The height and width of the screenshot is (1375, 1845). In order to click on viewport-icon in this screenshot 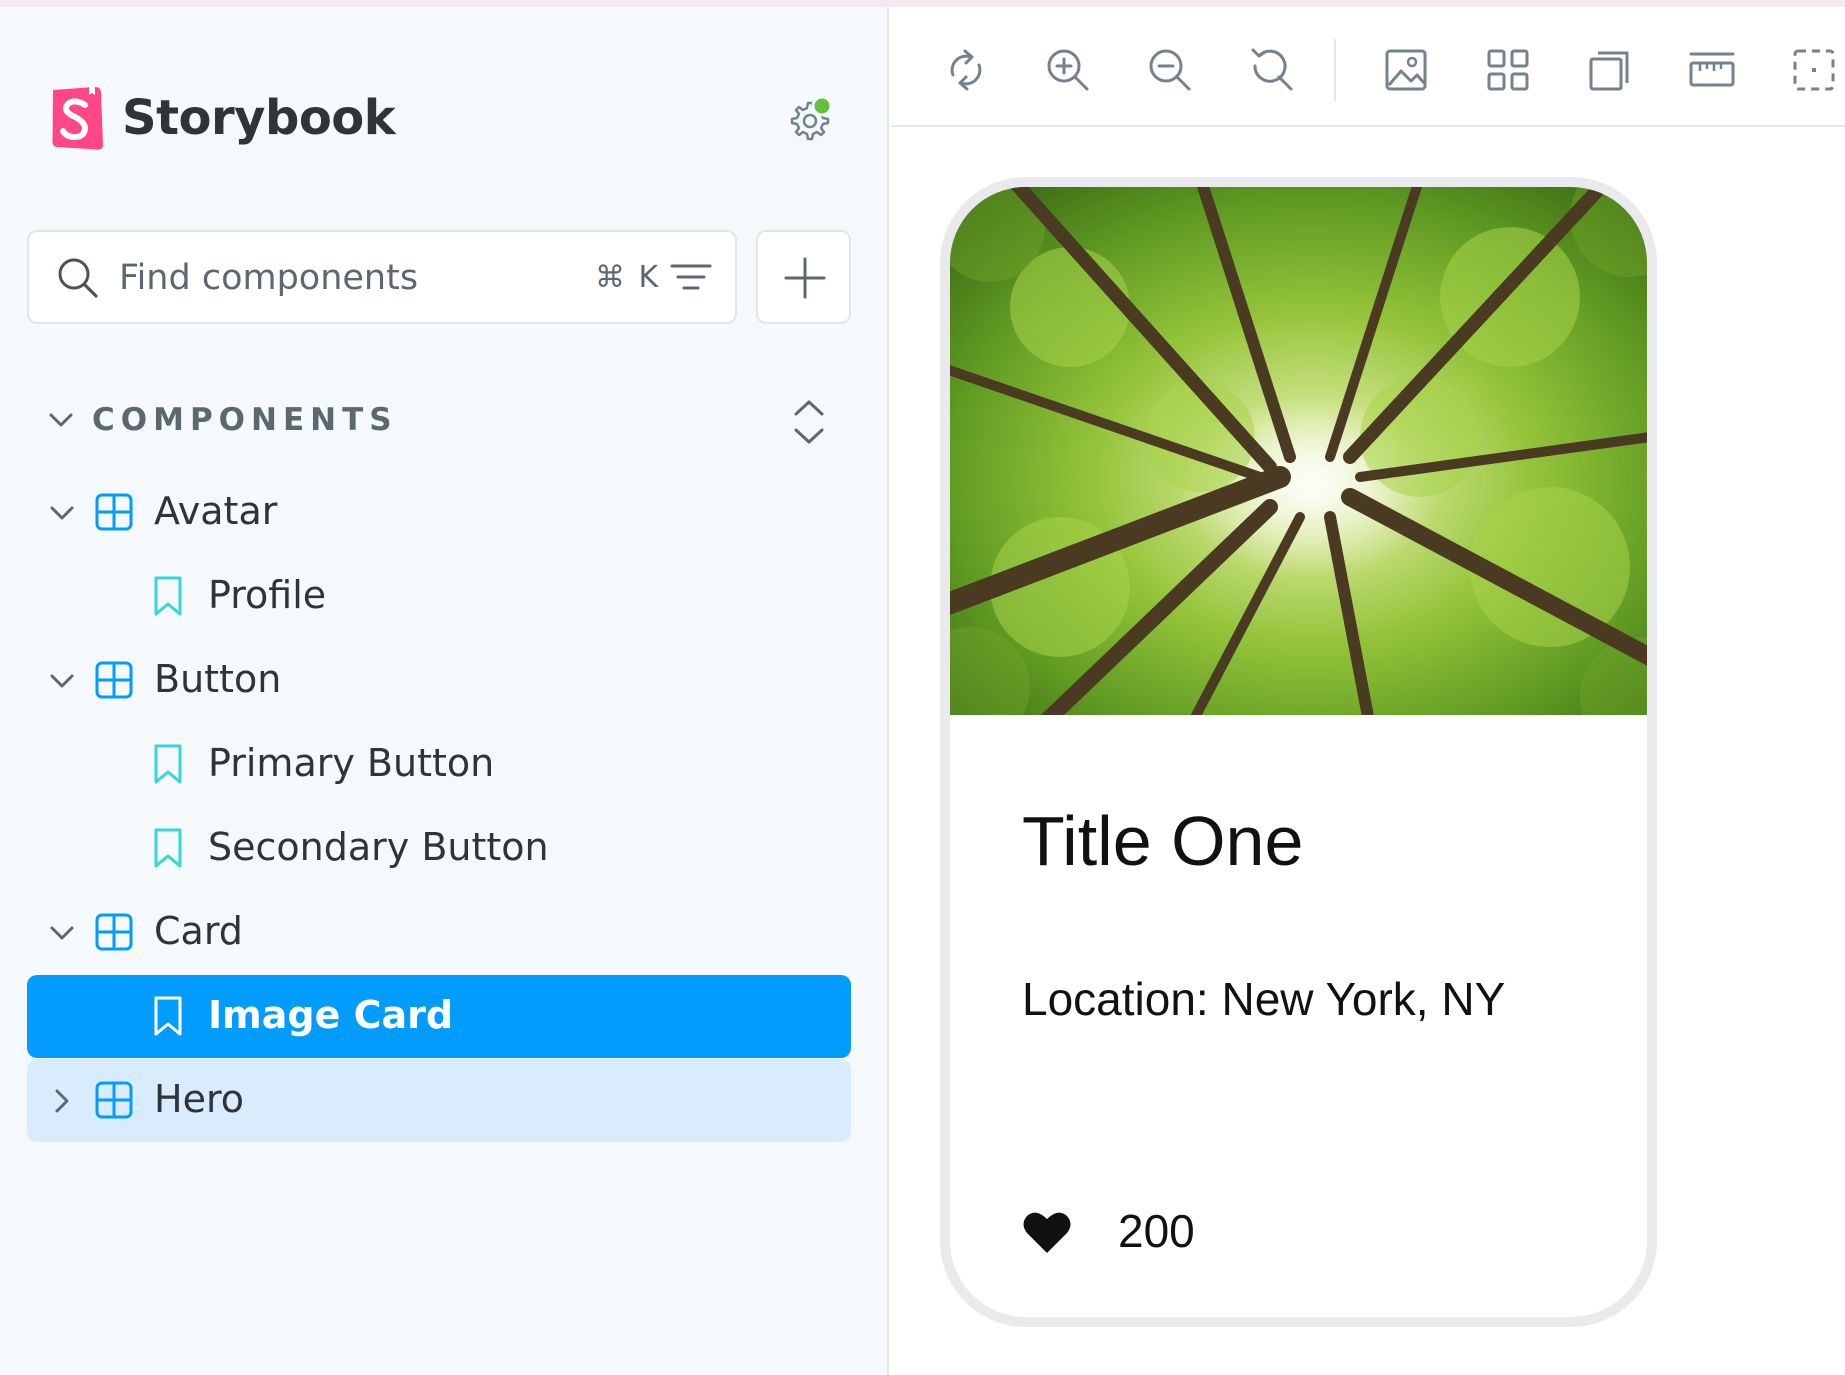, I will do `click(1610, 70)`.